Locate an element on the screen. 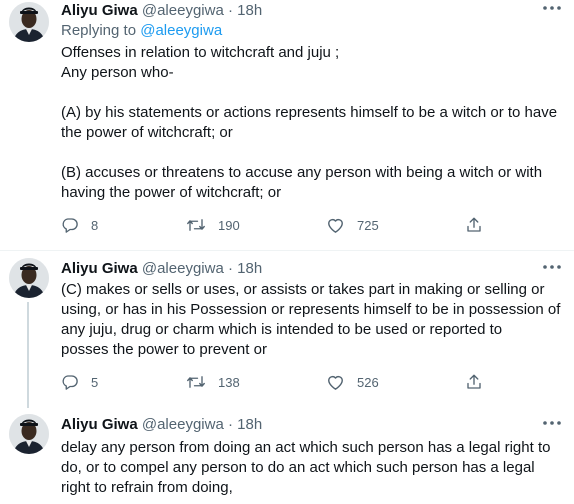  like-button: 526 is located at coordinates (352, 382).